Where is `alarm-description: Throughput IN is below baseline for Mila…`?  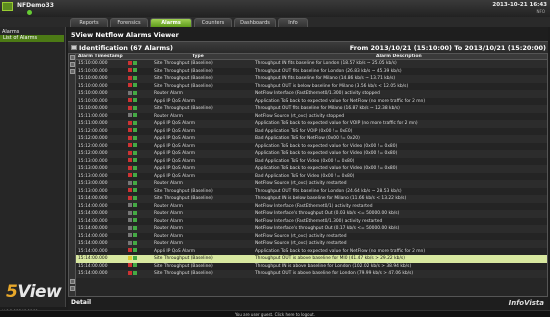 alarm-description: Throughput IN is below baseline for Mila… is located at coordinates (331, 198).